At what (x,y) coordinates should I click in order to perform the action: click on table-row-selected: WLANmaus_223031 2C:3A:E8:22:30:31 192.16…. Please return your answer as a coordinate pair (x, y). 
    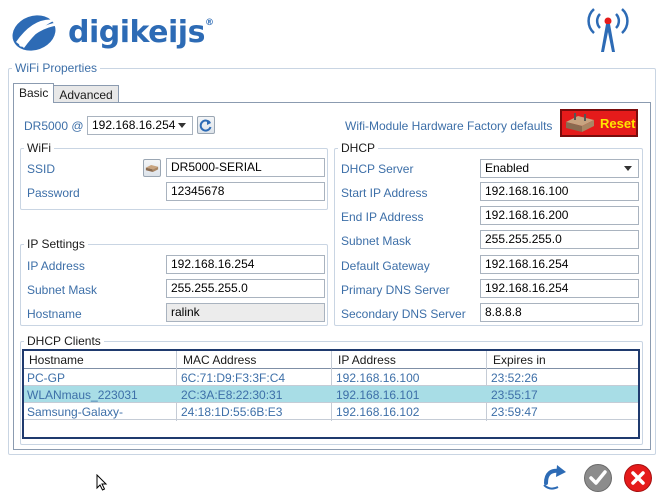
    Looking at the image, I should click on (331, 394).